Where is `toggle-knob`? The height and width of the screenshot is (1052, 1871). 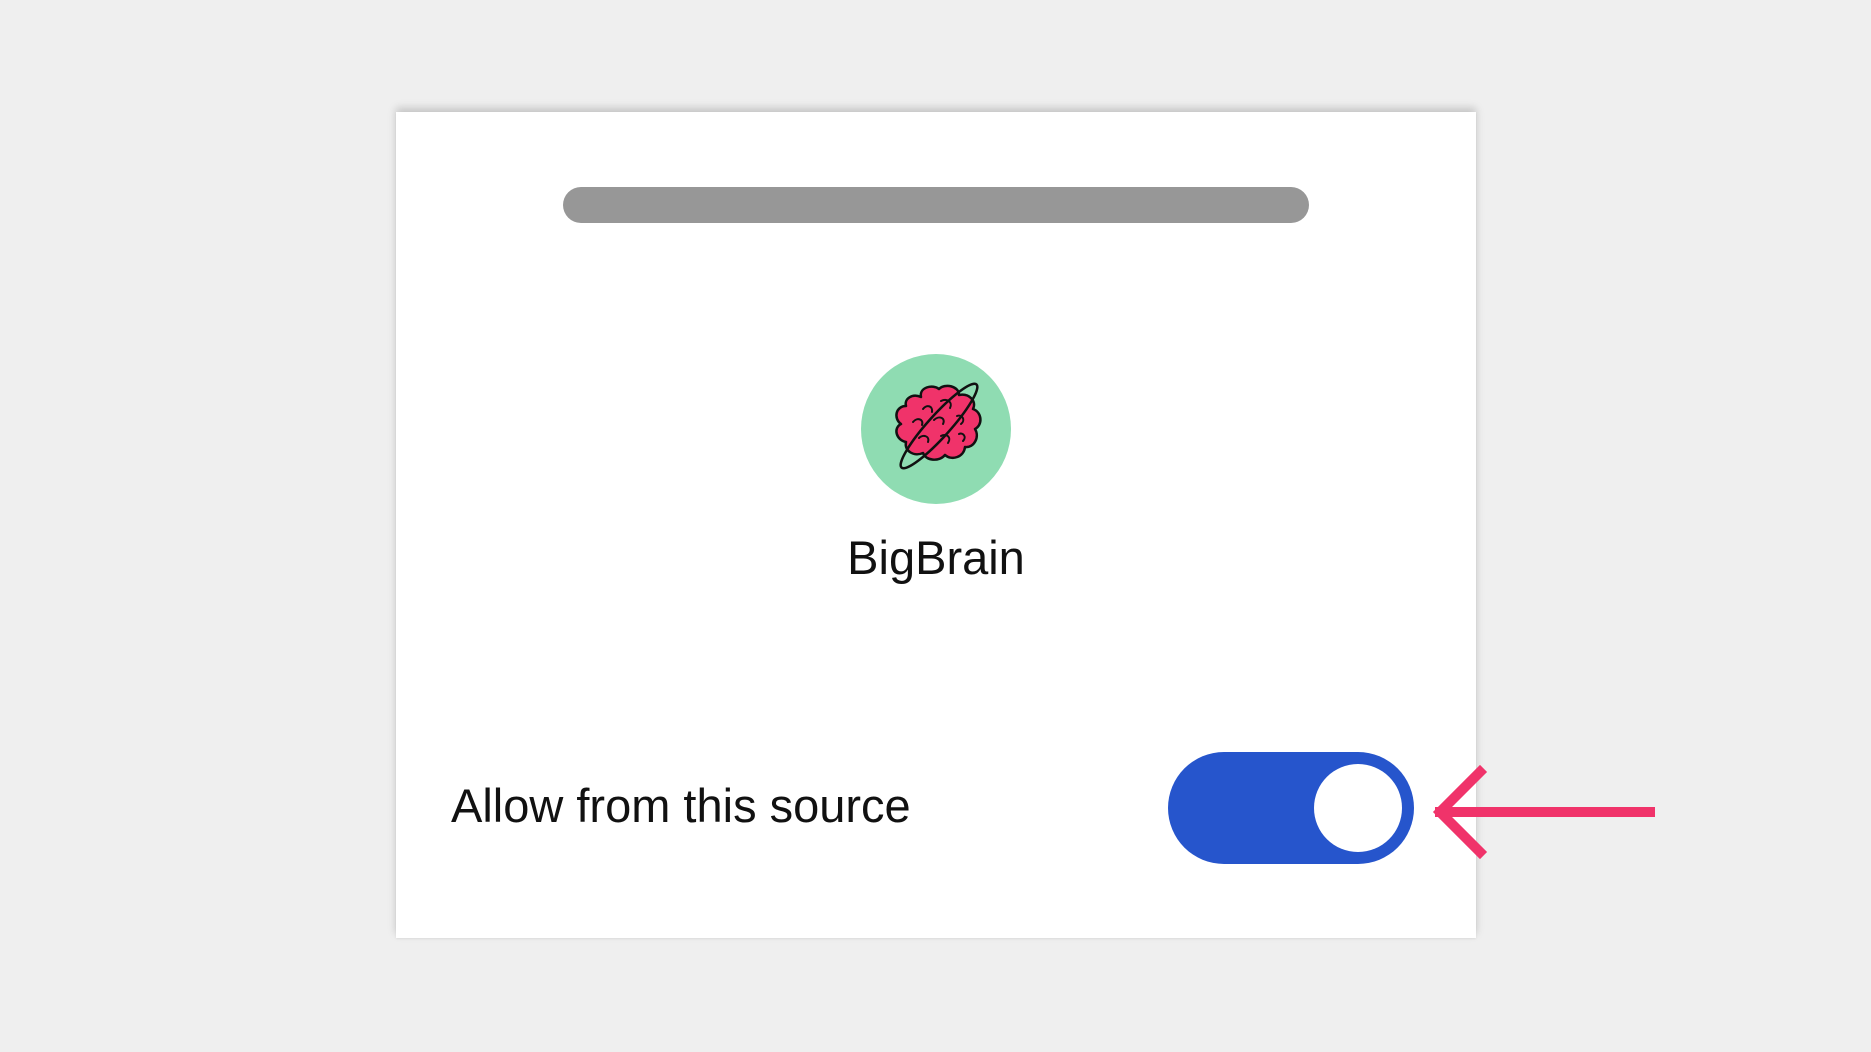 toggle-knob is located at coordinates (1358, 808).